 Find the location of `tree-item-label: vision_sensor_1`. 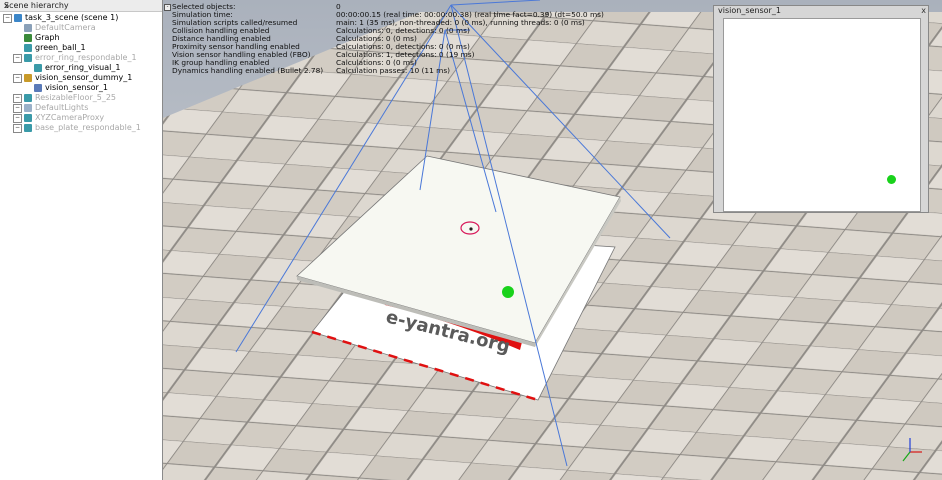

tree-item-label: vision_sensor_1 is located at coordinates (76, 87).